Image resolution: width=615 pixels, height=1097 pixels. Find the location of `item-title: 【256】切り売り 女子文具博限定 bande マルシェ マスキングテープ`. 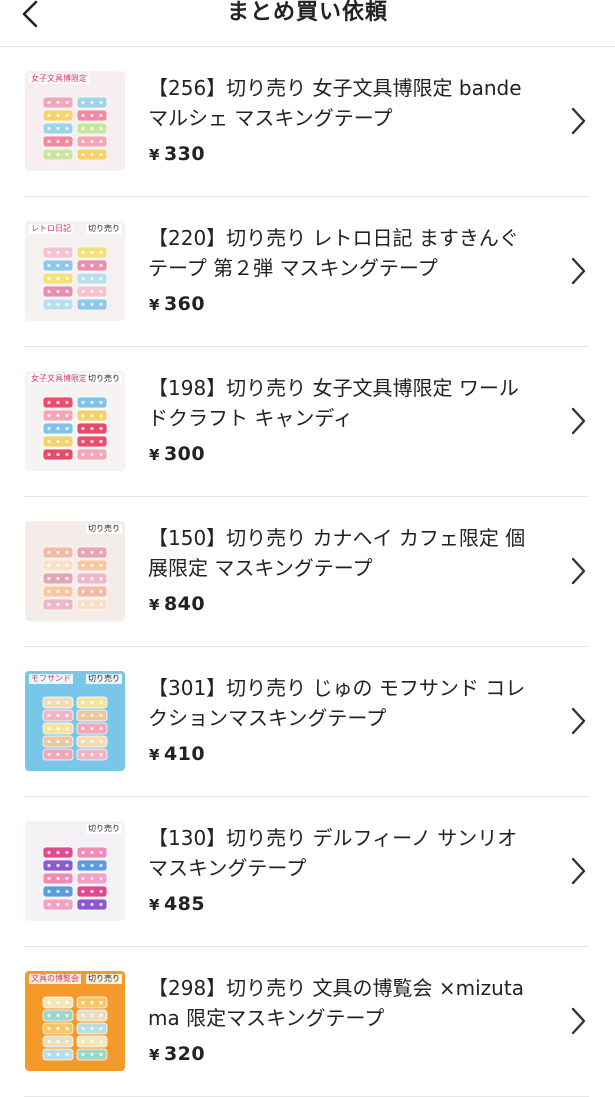

item-title: 【256】切り売り 女子文具博限定 bande マルシェ マスキングテープ is located at coordinates (335, 103).